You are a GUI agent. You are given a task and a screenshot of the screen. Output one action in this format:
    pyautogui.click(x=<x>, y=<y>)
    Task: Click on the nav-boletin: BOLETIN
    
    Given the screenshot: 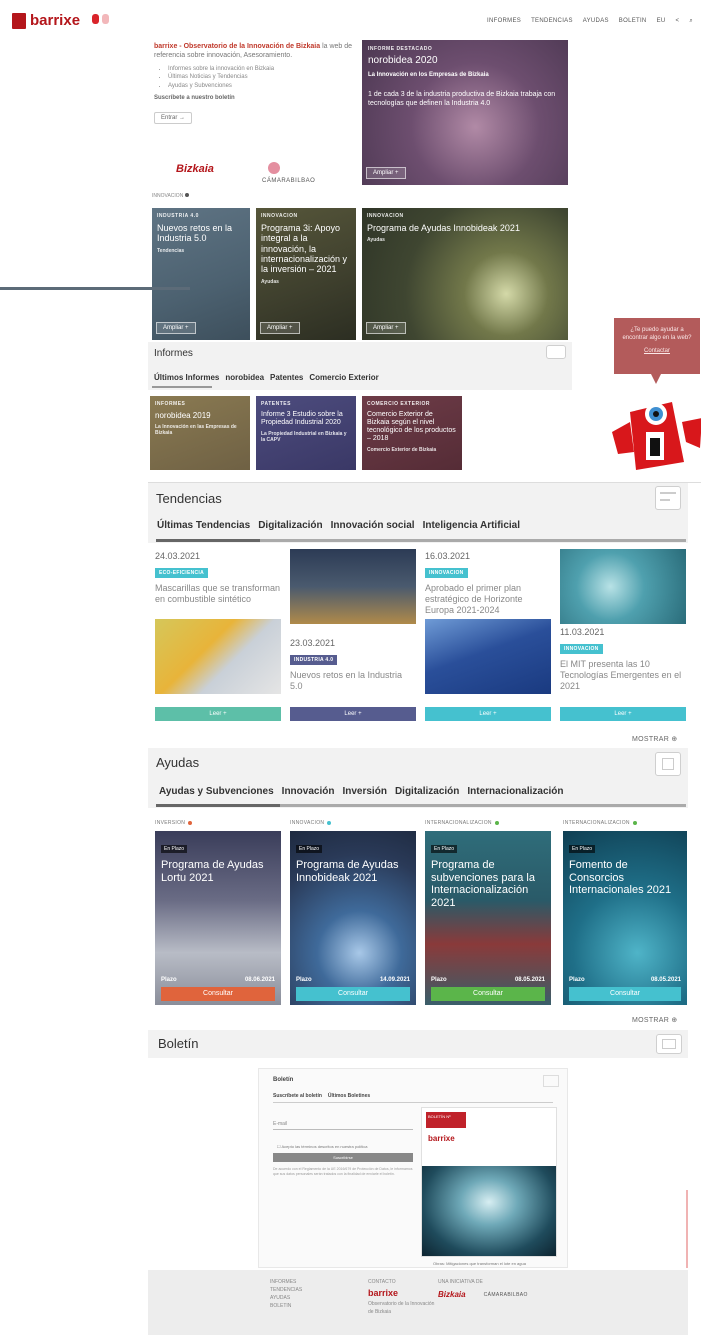 What is the action you would take?
    pyautogui.click(x=633, y=21)
    